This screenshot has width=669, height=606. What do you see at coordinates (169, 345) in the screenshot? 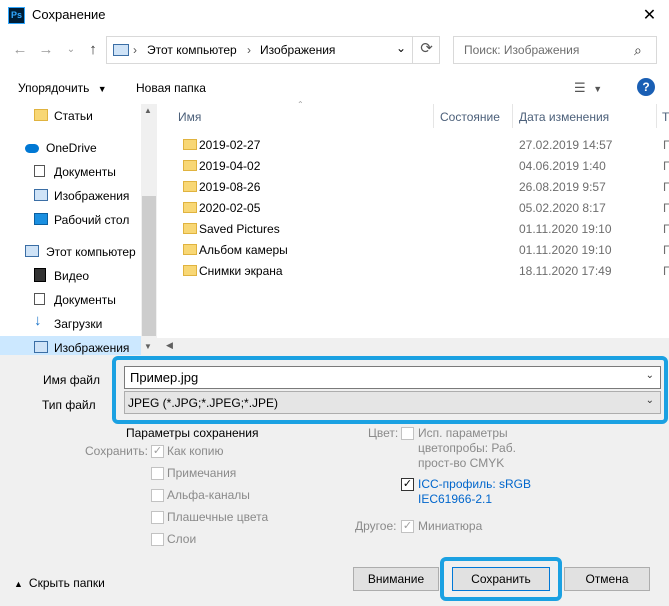
I see `scroll-left-arrow-icon: ◀` at bounding box center [169, 345].